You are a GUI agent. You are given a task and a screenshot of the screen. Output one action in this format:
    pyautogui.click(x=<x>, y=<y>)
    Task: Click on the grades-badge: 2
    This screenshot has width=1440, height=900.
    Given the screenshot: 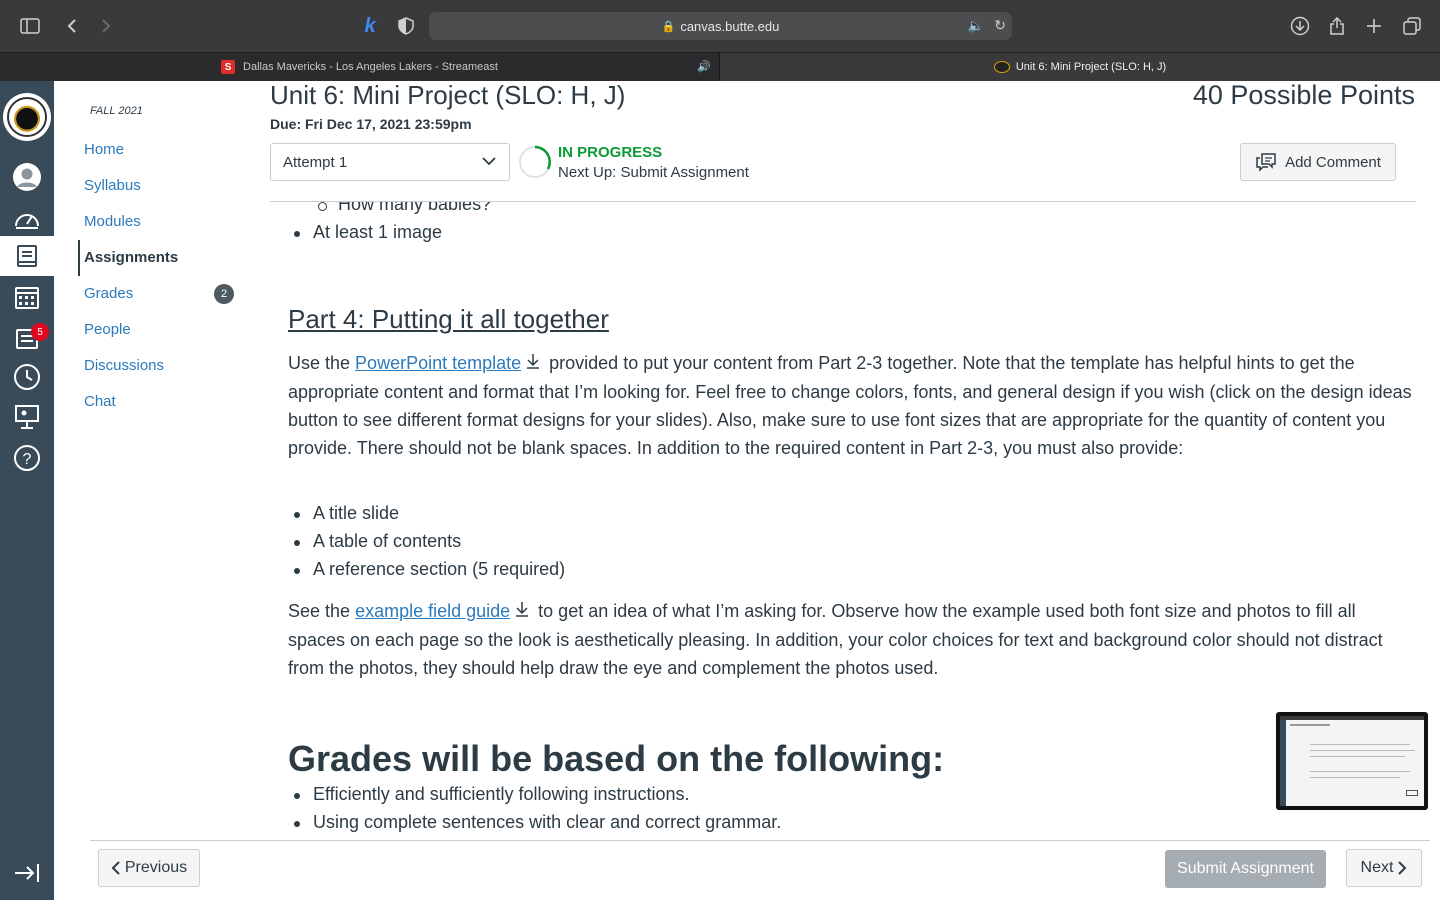 What is the action you would take?
    pyautogui.click(x=224, y=294)
    